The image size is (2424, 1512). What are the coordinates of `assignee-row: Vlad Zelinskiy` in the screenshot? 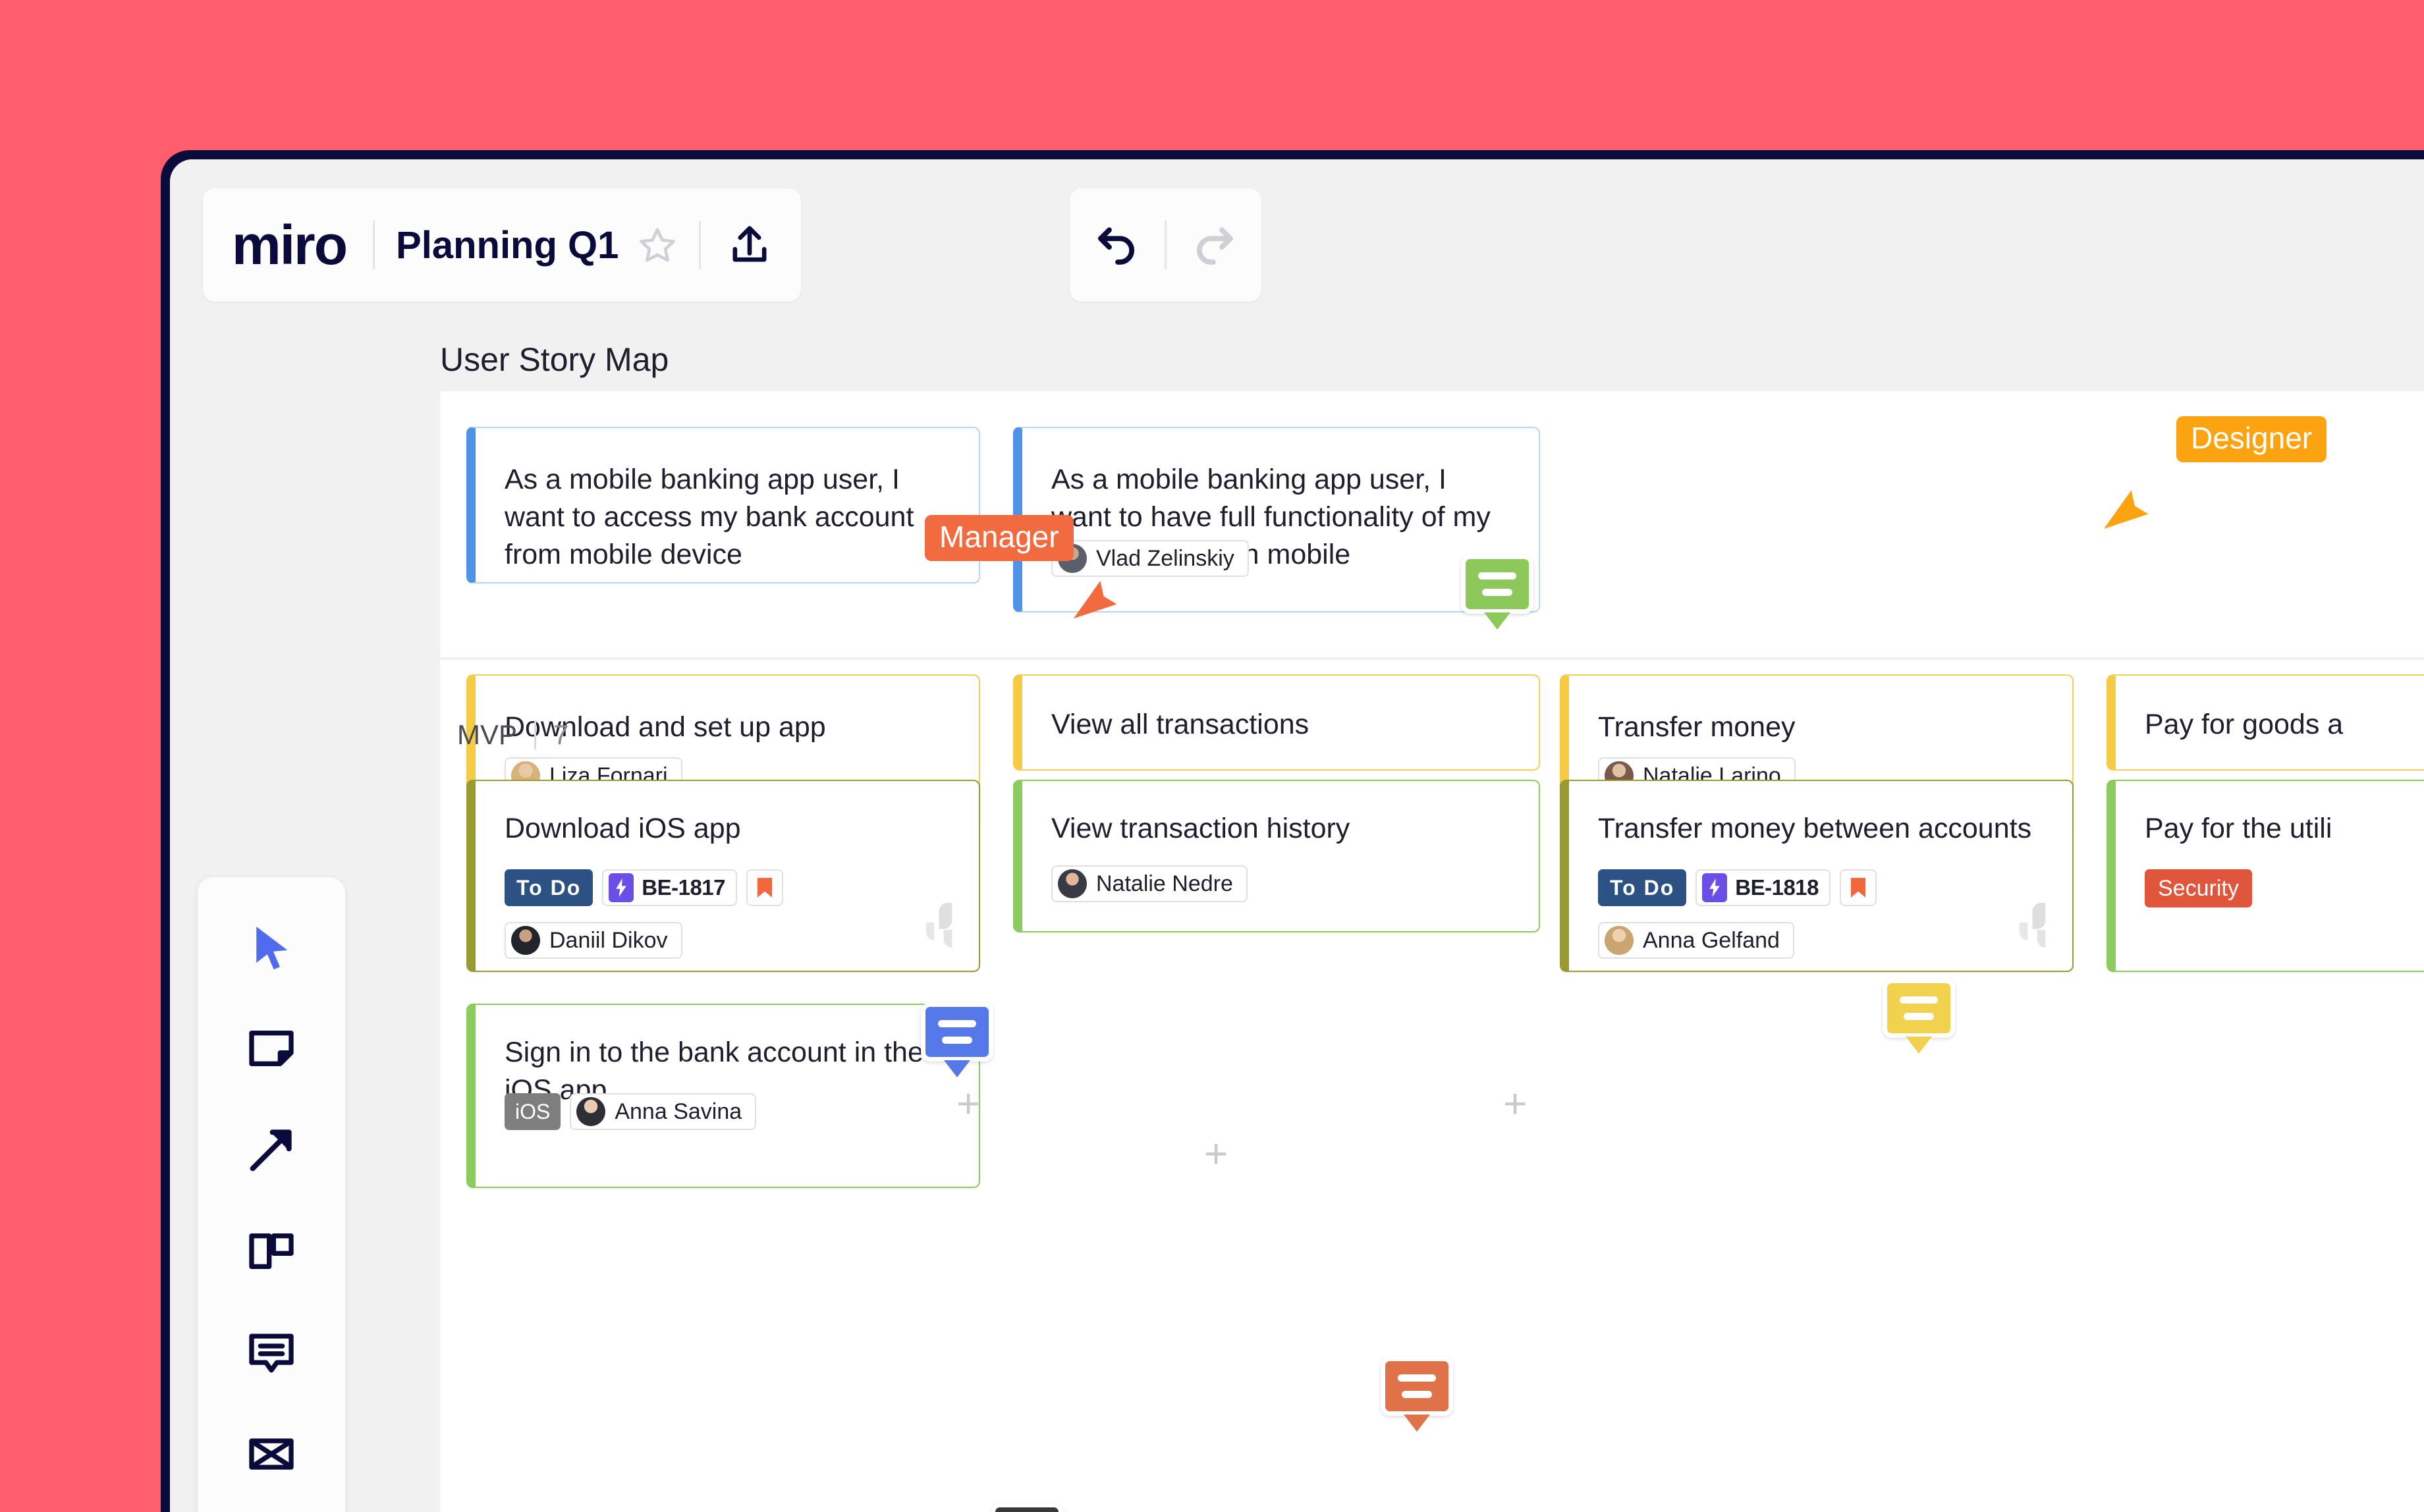 It's located at (1150, 558).